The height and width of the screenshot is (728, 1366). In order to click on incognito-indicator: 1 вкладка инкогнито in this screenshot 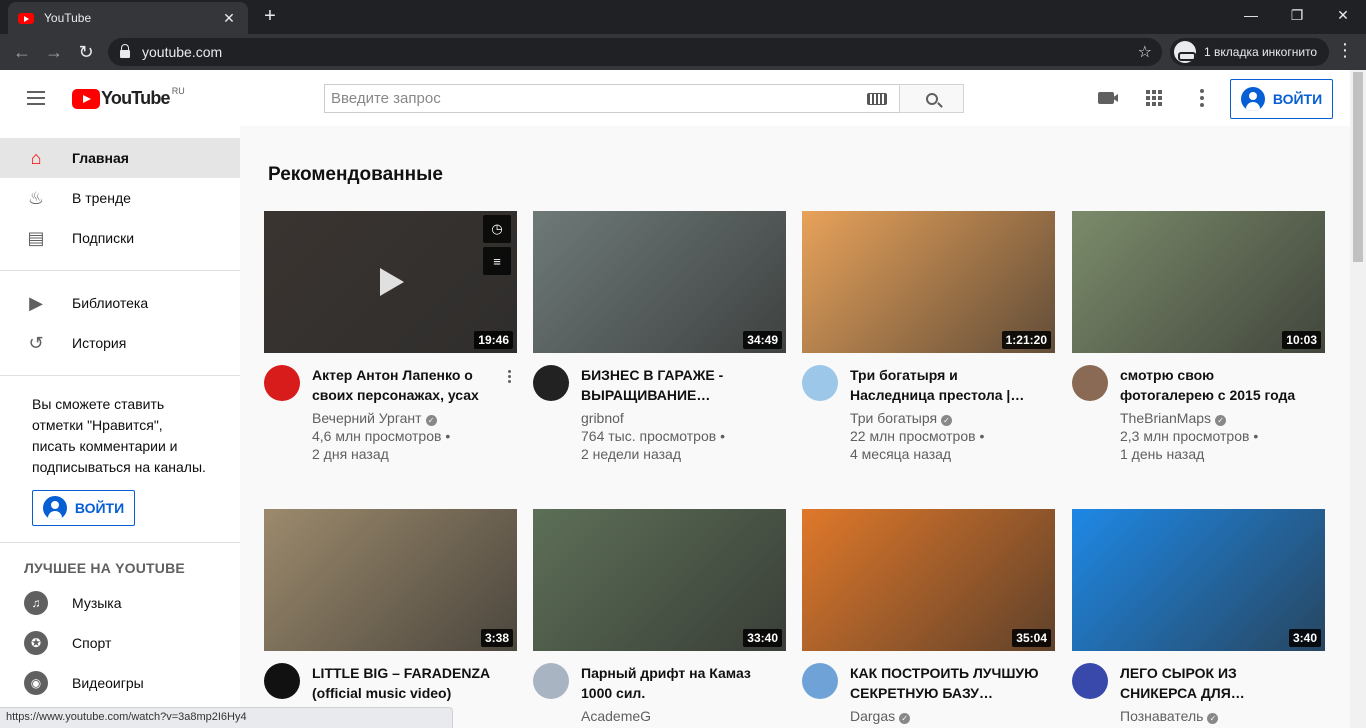, I will do `click(1250, 52)`.